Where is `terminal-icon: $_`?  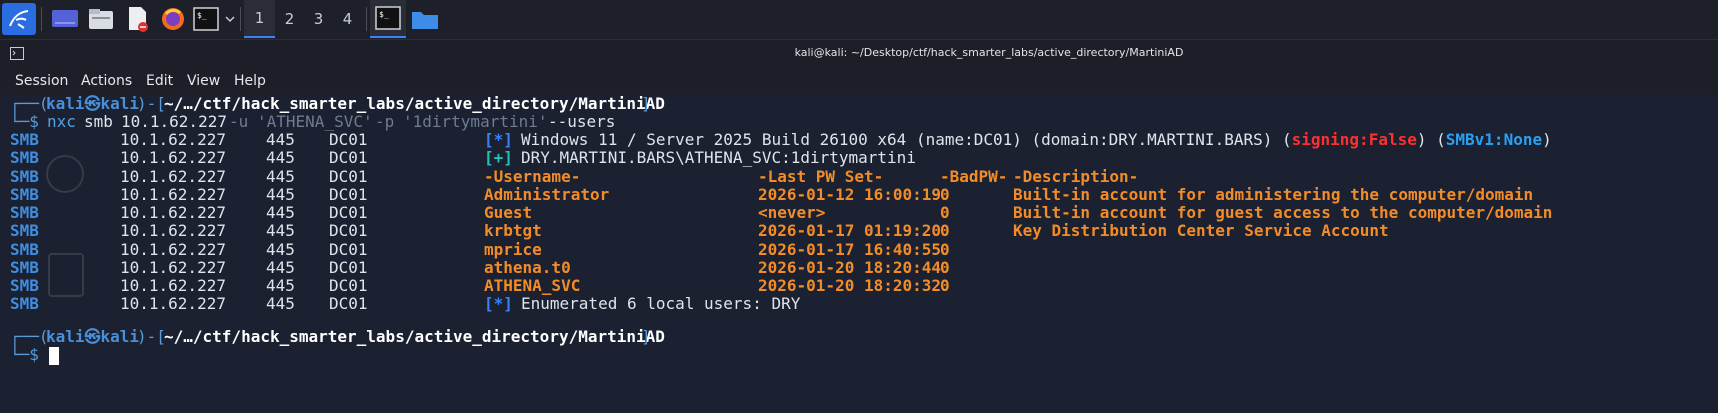
terminal-icon: $_ is located at coordinates (206, 19).